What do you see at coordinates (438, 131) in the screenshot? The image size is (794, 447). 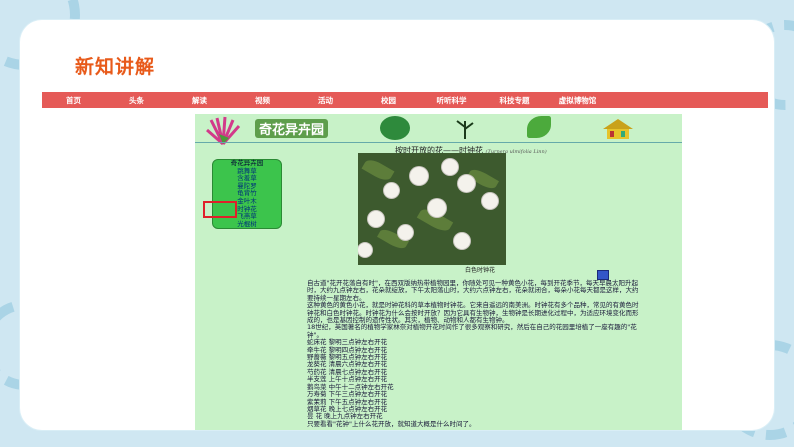 I see `site-banner: 奇花异卉园` at bounding box center [438, 131].